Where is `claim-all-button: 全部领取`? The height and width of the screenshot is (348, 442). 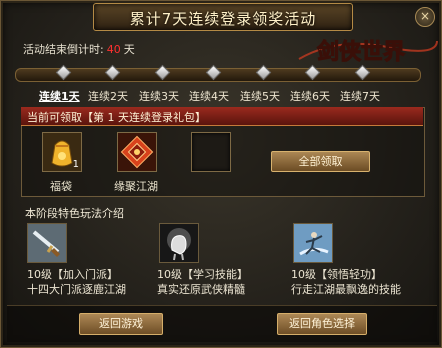
claim-all-button: 全部领取 is located at coordinates (320, 161).